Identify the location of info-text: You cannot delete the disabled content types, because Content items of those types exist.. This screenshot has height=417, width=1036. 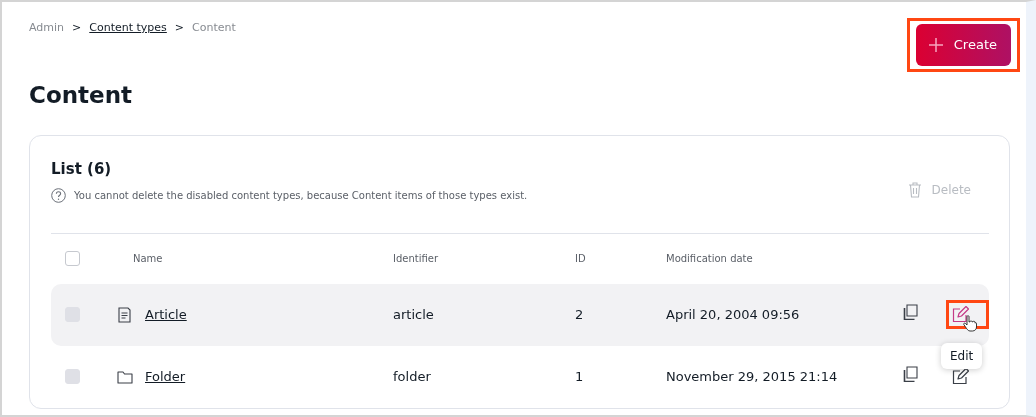
(301, 195).